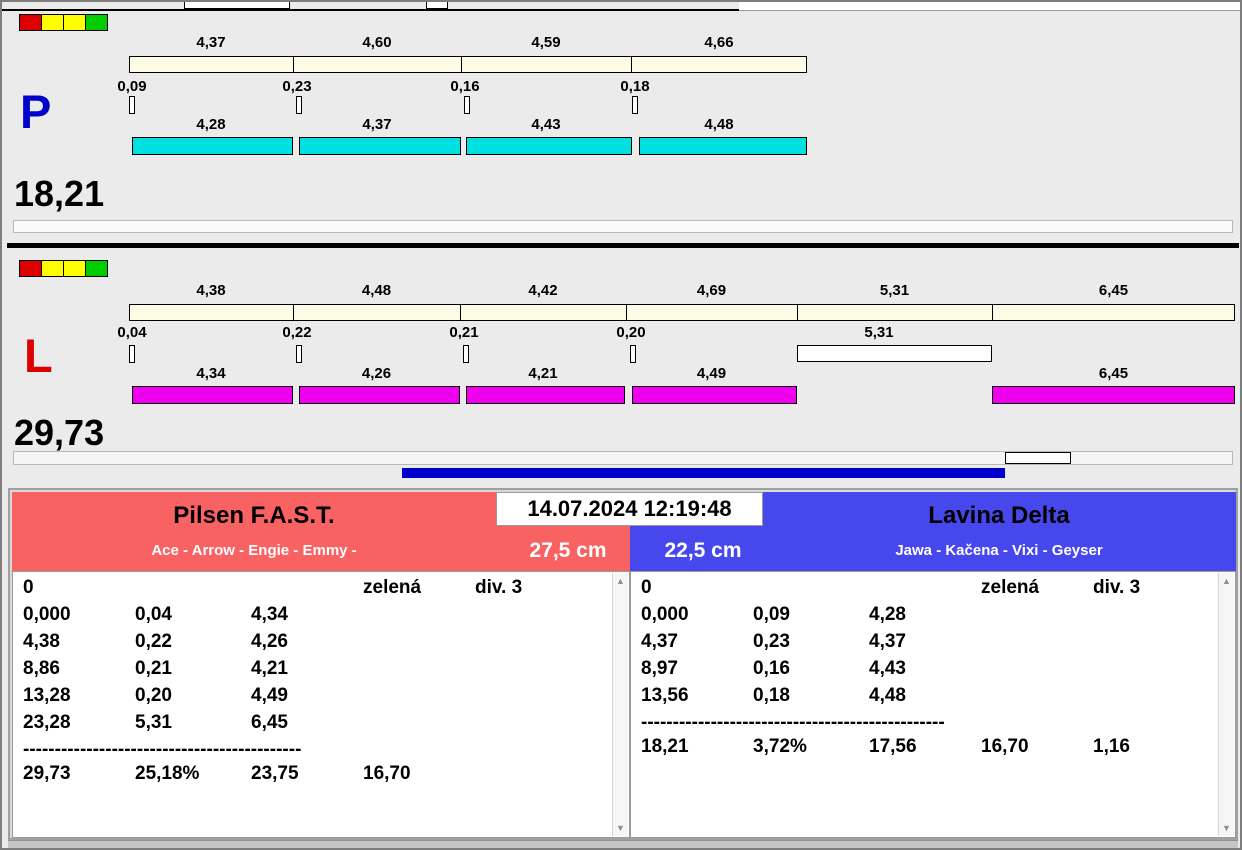 The image size is (1242, 850). I want to click on p-empty-track, so click(623, 226).